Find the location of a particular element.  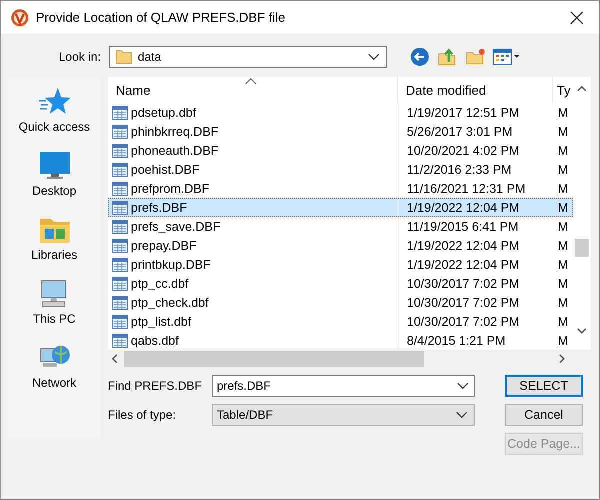

sidebar-item: Network is located at coordinates (54, 365).